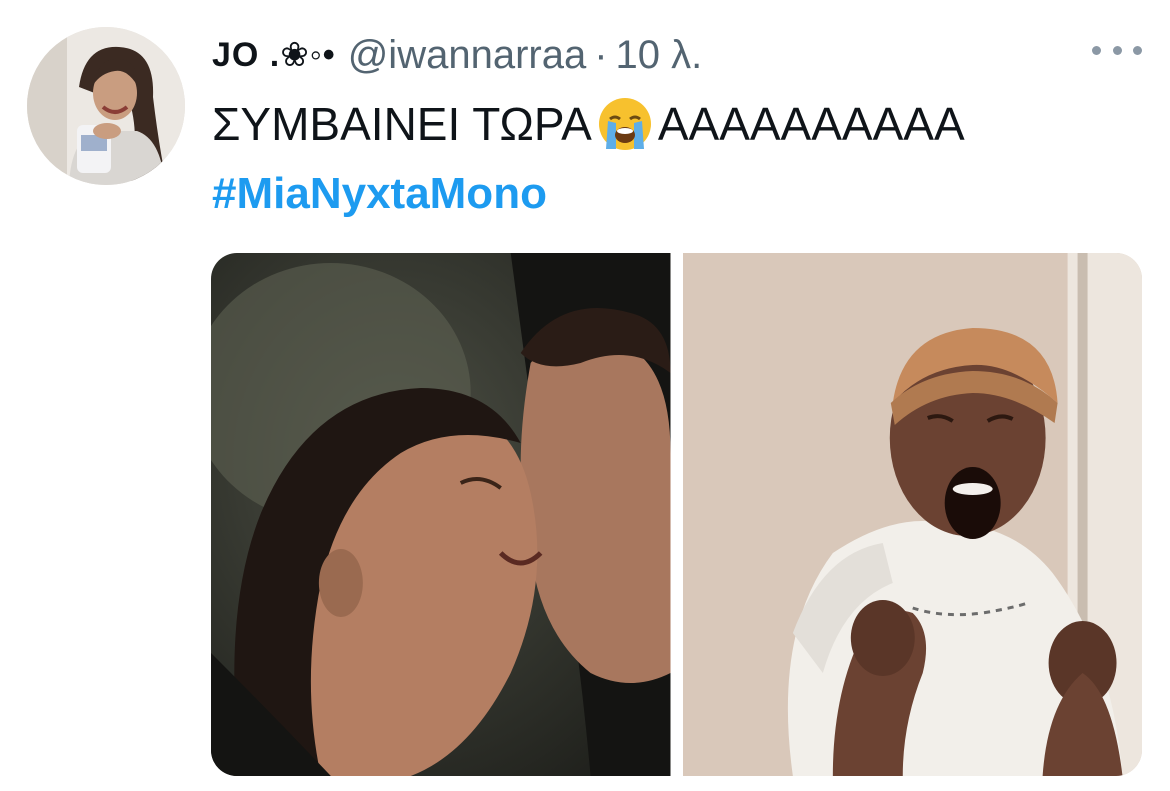 The height and width of the screenshot is (791, 1170). I want to click on tweet-text: ΣΥΜΒΑΙΝΕΙ ΤΩΡΑ ΑΑΑΑΑΑΑΑΑΑ, so click(588, 124).